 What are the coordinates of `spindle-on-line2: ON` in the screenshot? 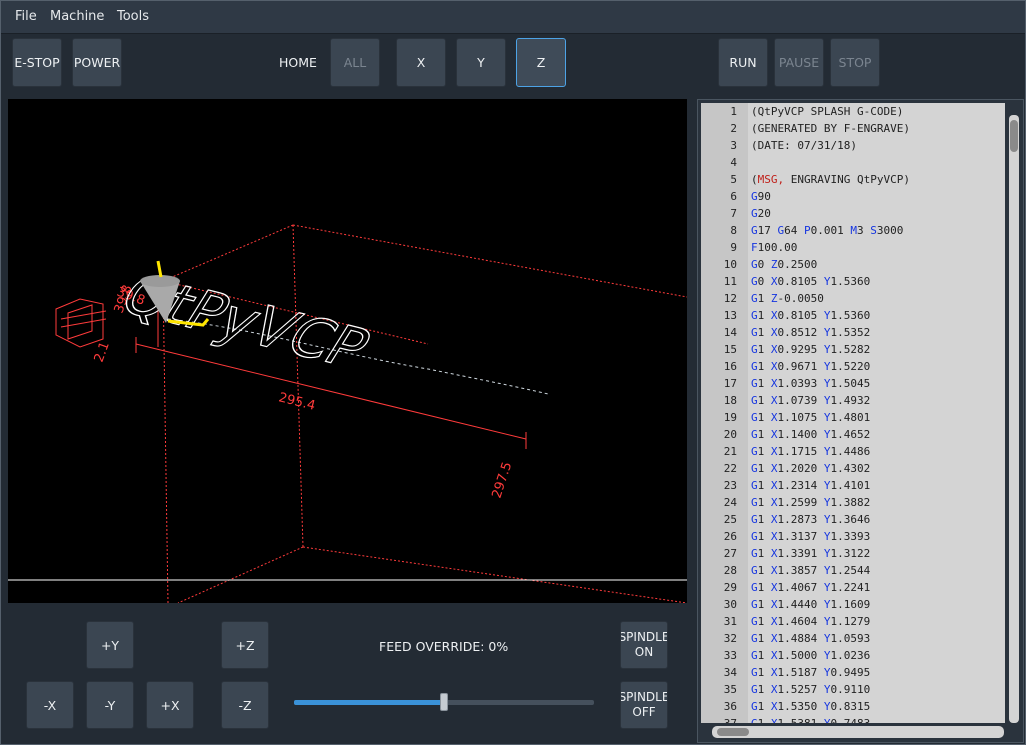 It's located at (644, 652).